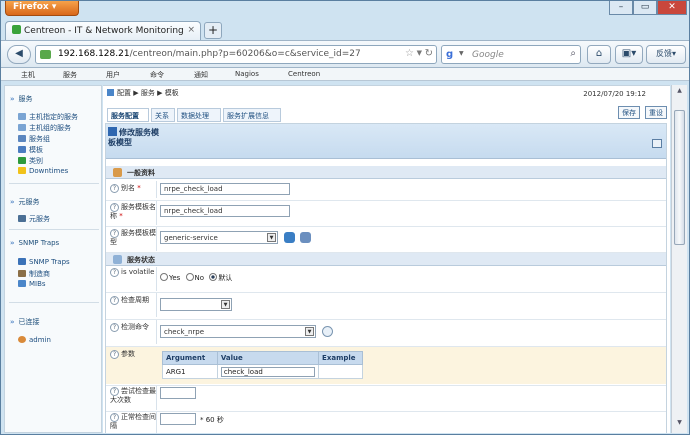 The image size is (690, 435). Describe the element at coordinates (22, 116) in the screenshot. I see `gear-icon` at that location.